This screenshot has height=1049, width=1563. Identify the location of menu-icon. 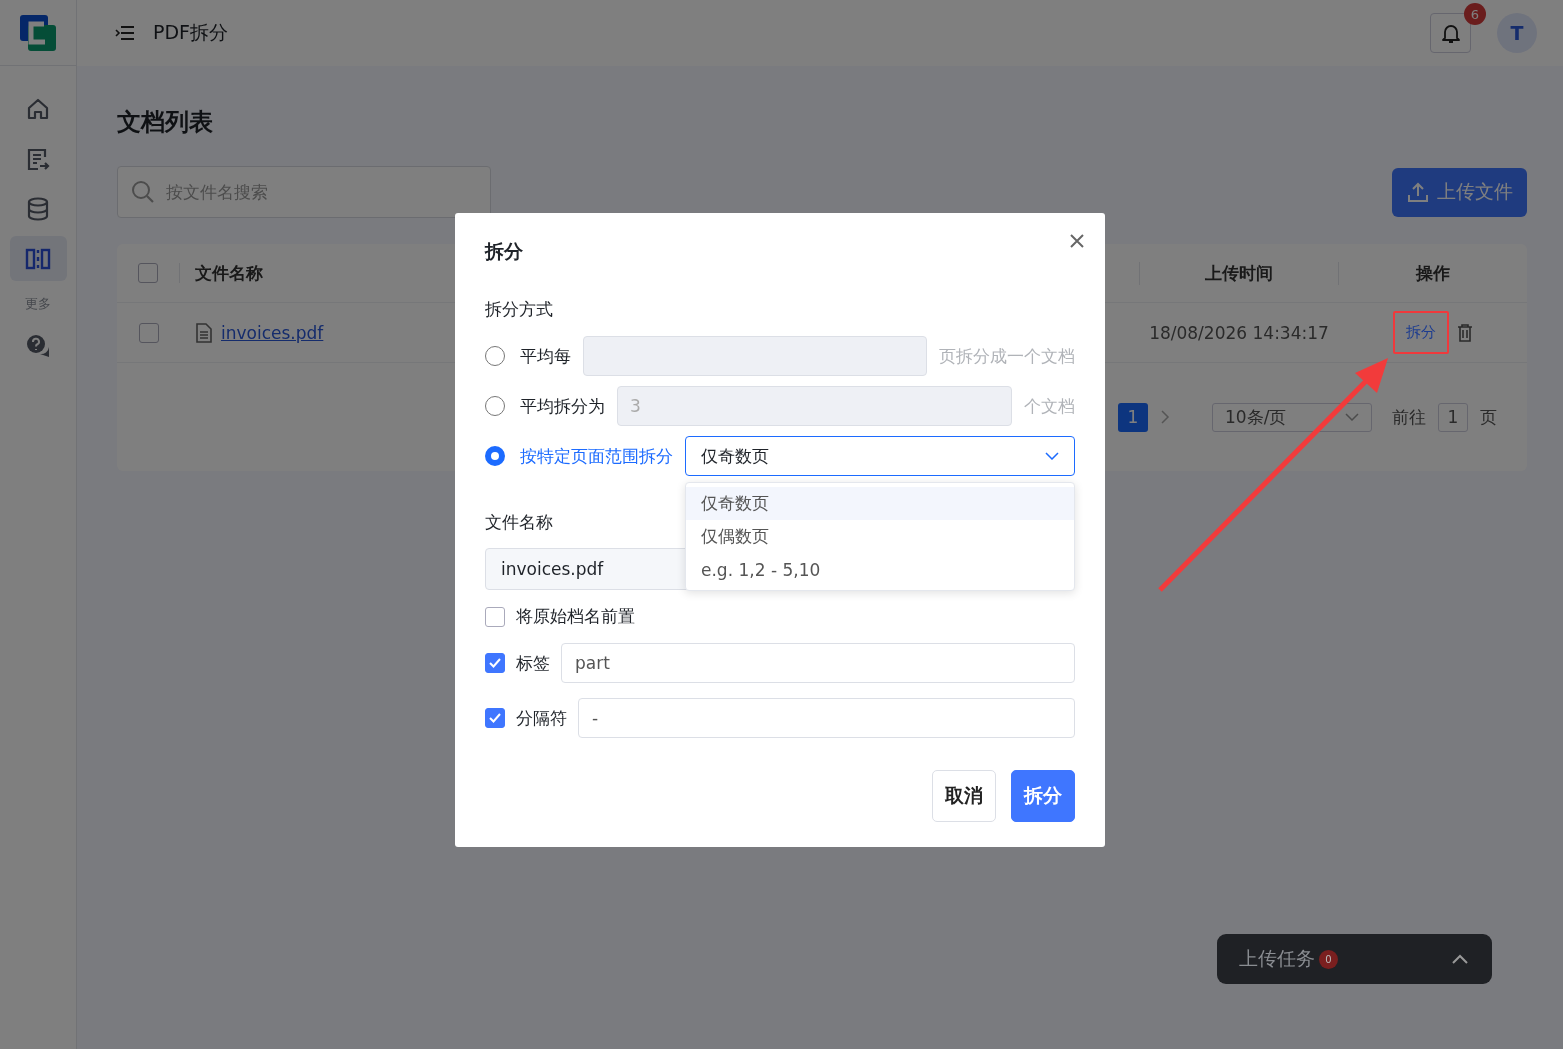
(125, 33).